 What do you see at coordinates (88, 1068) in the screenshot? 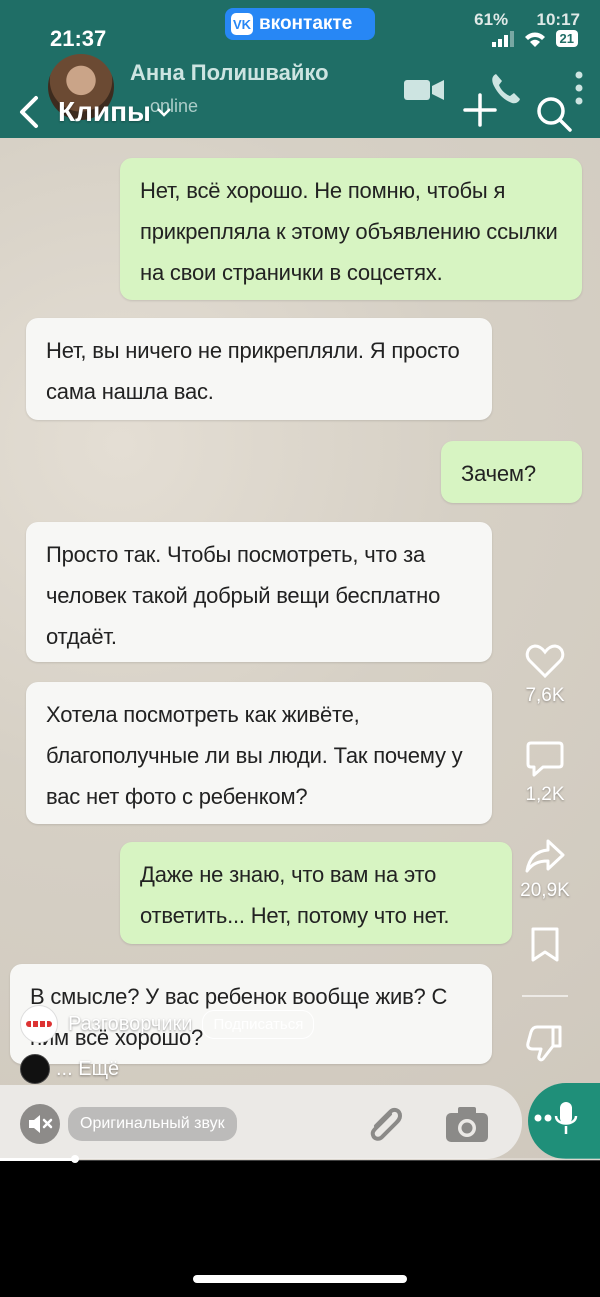
I see `more-label: ... Ещё` at bounding box center [88, 1068].